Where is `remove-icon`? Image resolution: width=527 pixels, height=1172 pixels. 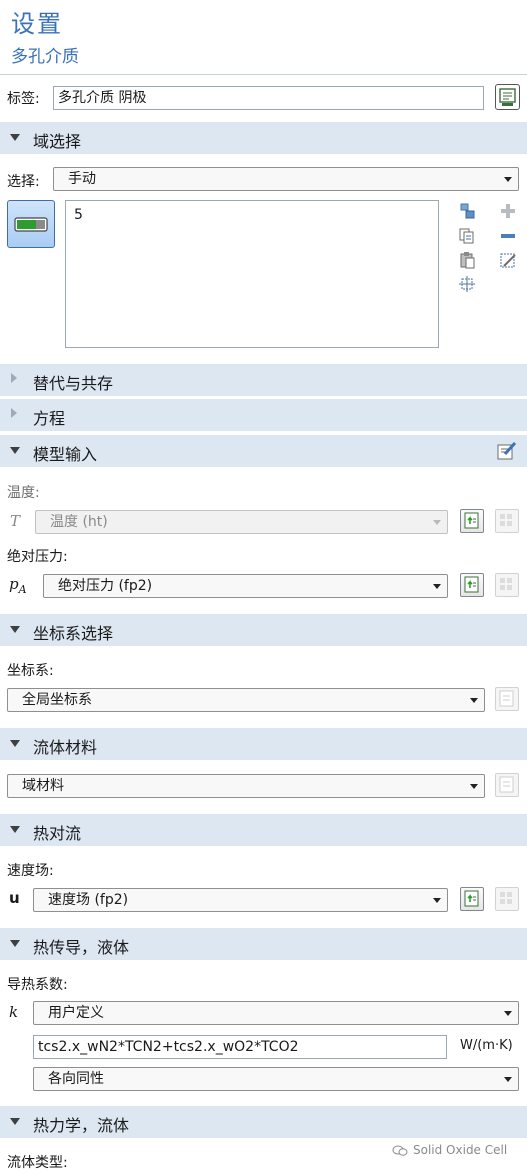
remove-icon is located at coordinates (508, 236).